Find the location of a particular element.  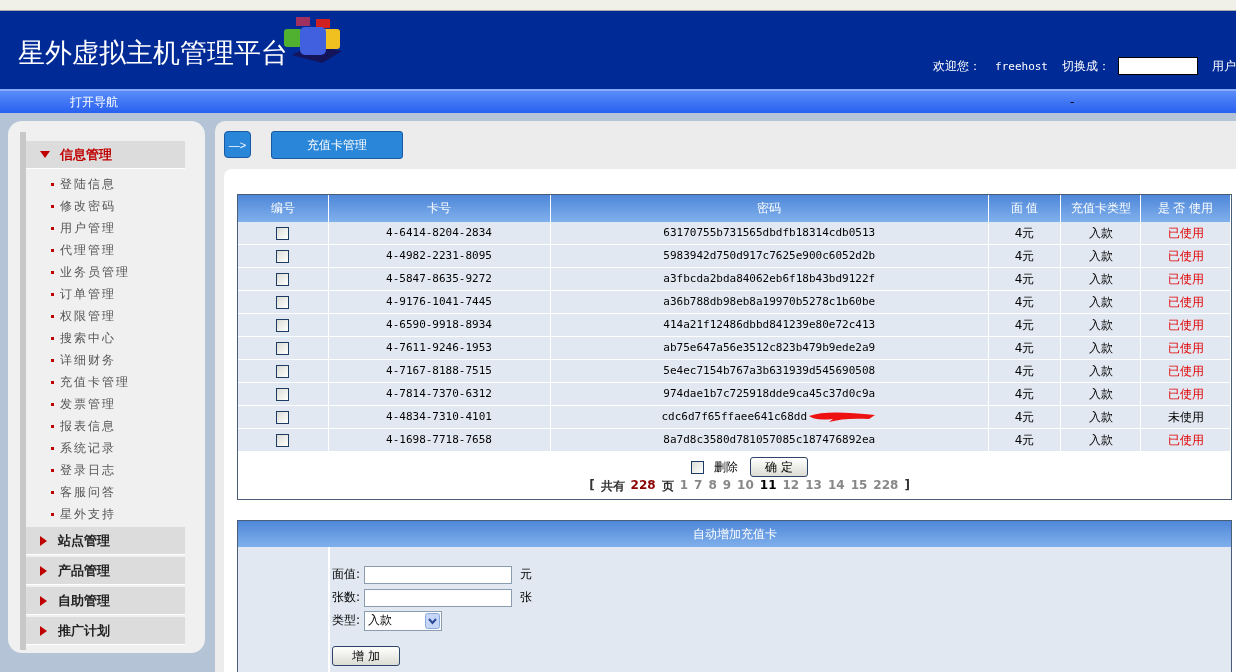

menu-group-header: 站点管理 is located at coordinates (105, 541).